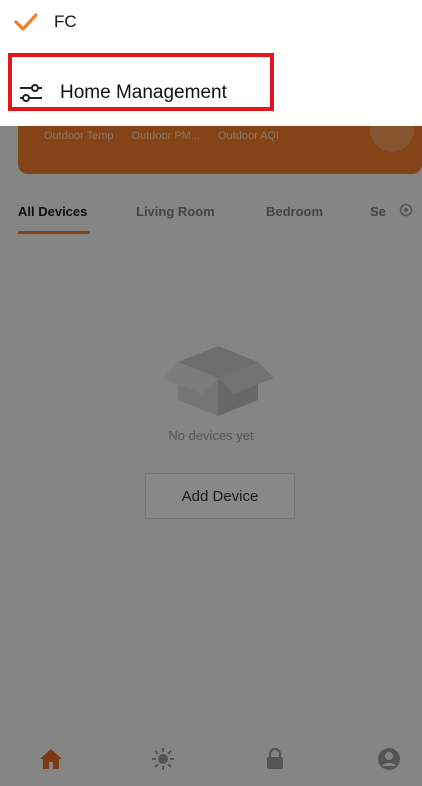 This screenshot has width=422, height=786. What do you see at coordinates (211, 30) in the screenshot?
I see `home-menu-current: FC` at bounding box center [211, 30].